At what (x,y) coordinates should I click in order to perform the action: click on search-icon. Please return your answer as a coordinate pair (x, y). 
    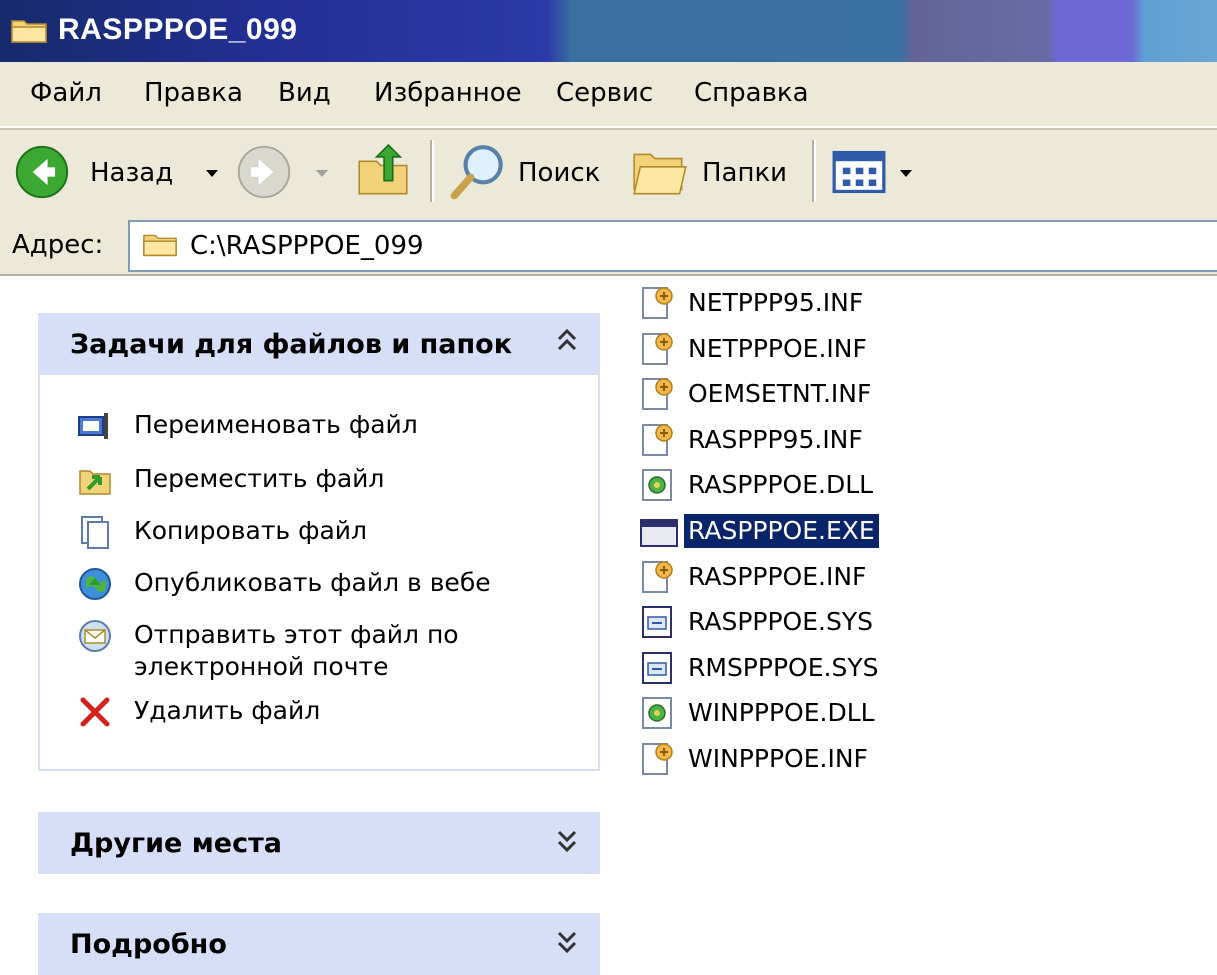
    Looking at the image, I should click on (479, 171).